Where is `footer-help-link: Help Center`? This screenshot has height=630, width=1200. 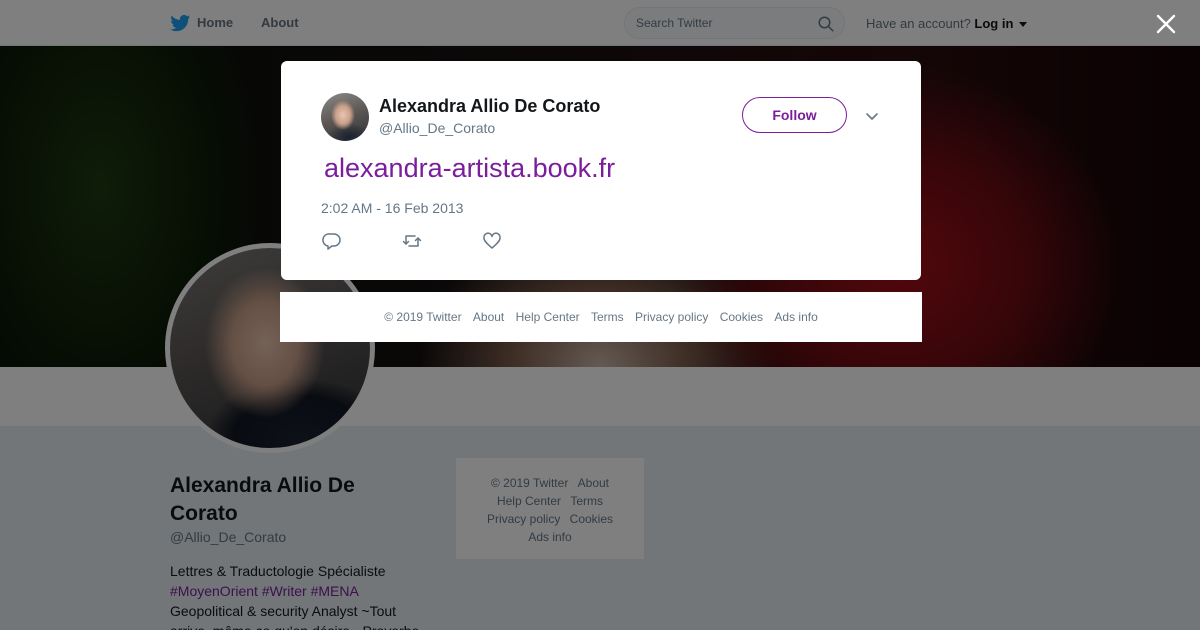 footer-help-link: Help Center is located at coordinates (548, 317).